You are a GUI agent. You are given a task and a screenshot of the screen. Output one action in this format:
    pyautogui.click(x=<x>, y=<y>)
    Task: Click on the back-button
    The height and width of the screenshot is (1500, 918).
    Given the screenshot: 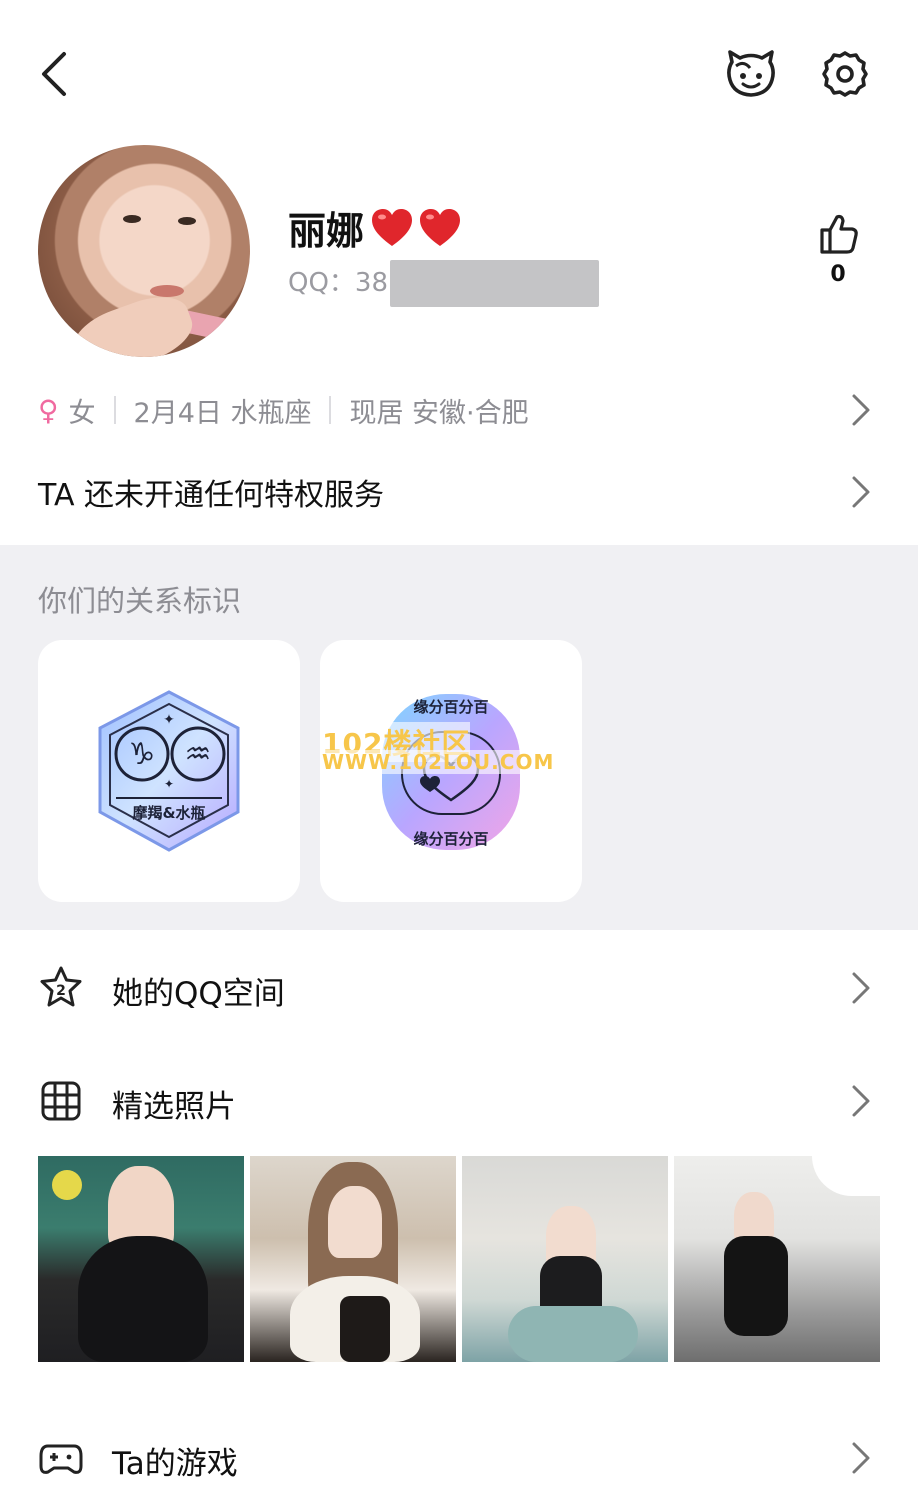 What is the action you would take?
    pyautogui.click(x=55, y=74)
    